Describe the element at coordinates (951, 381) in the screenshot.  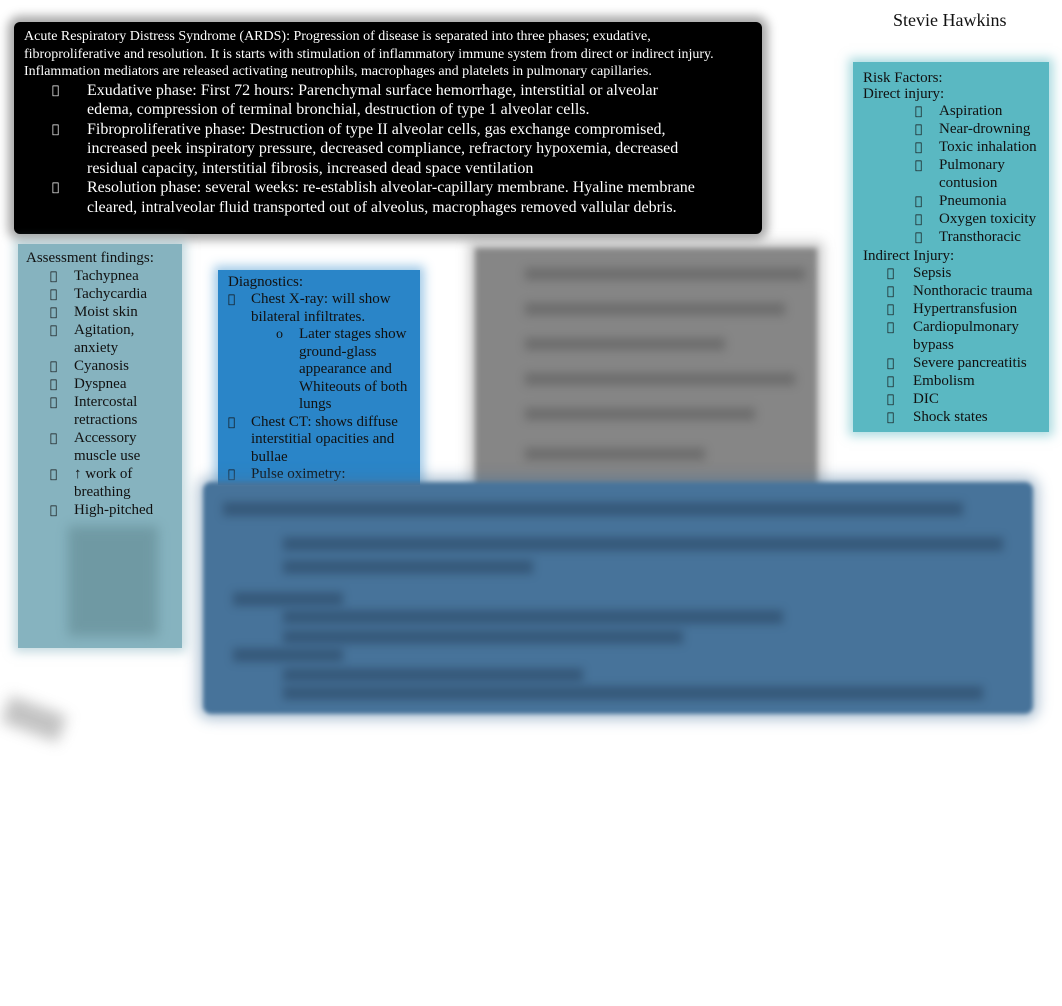
I see `list-item: Embolism` at that location.